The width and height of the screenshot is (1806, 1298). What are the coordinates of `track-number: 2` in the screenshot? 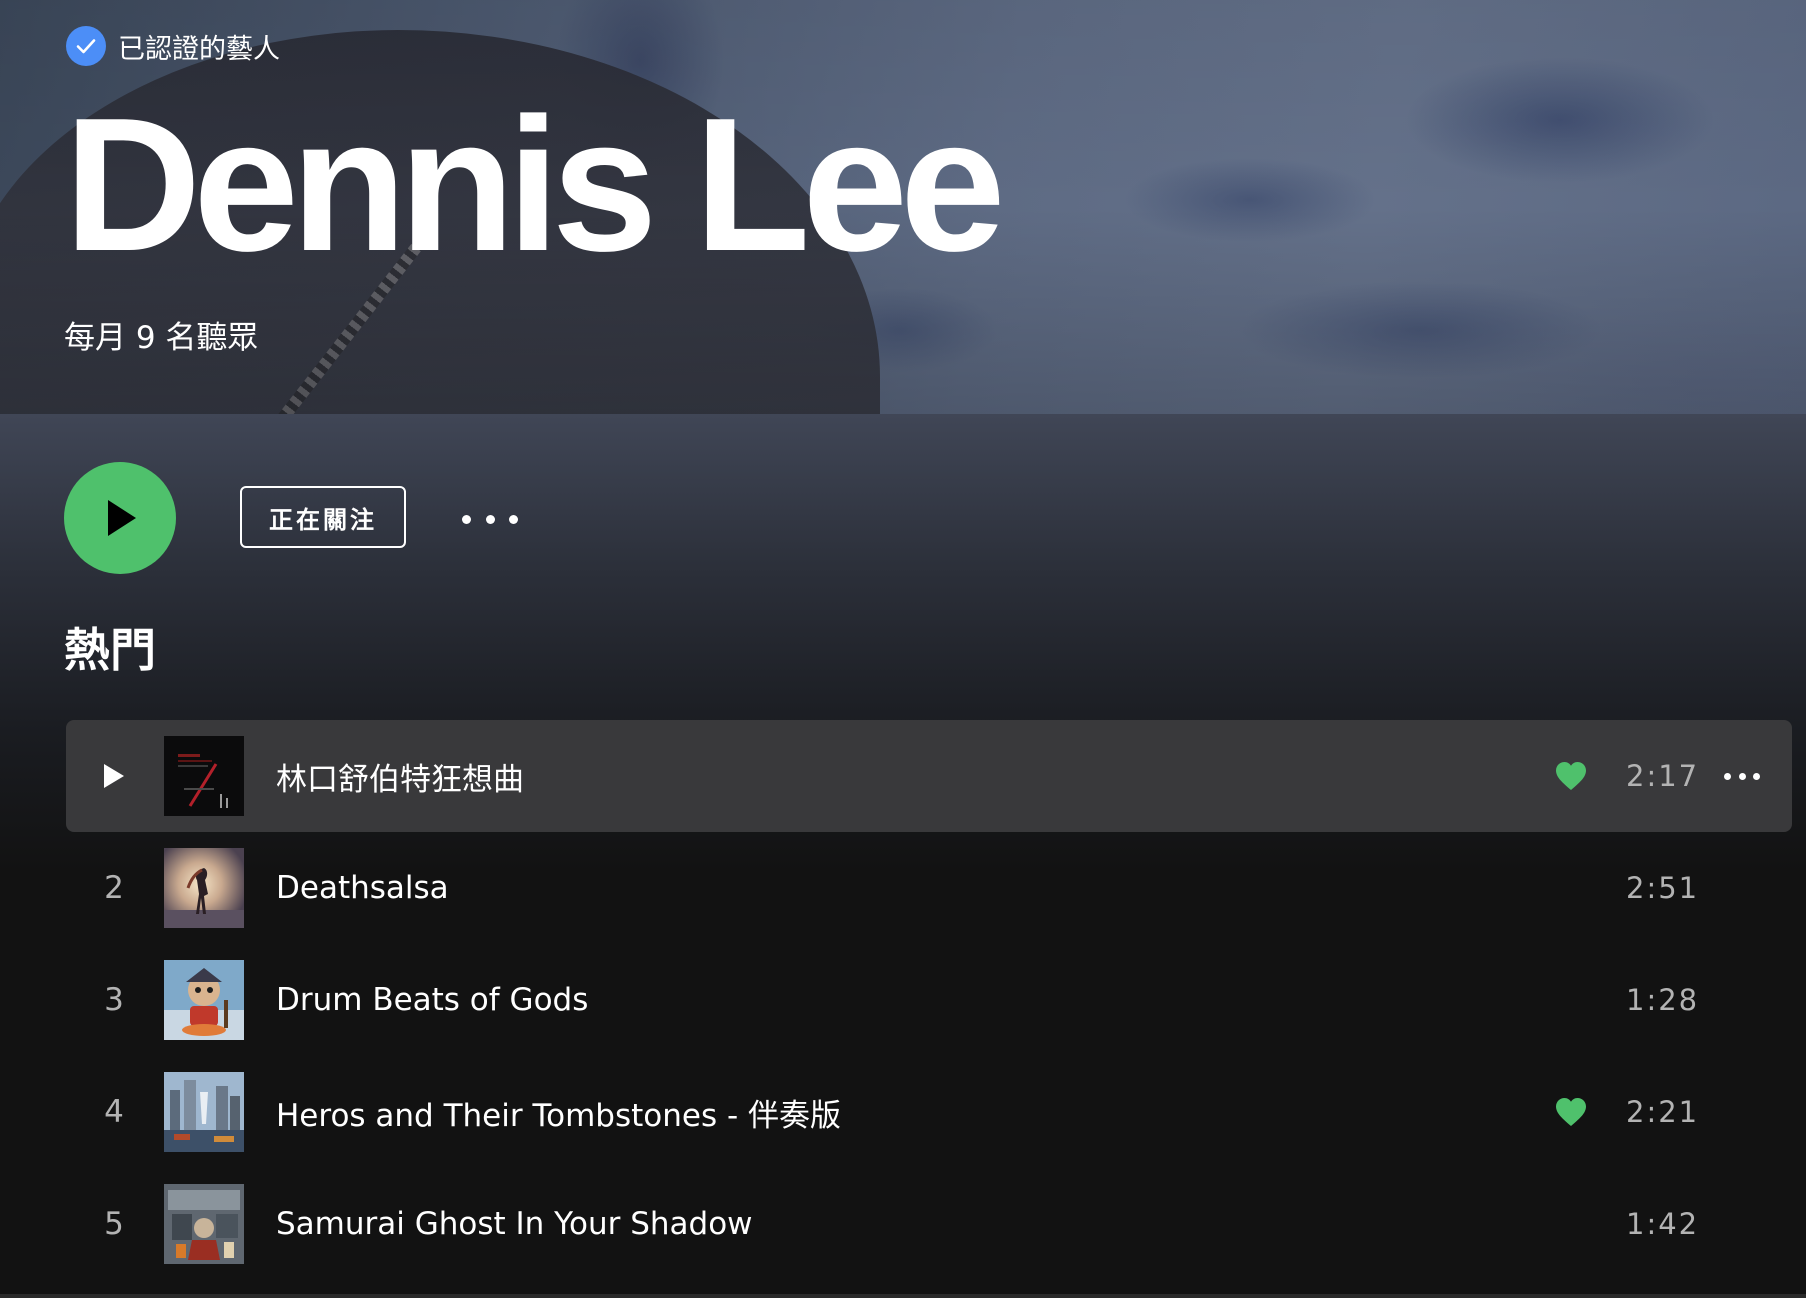 It's located at (114, 888).